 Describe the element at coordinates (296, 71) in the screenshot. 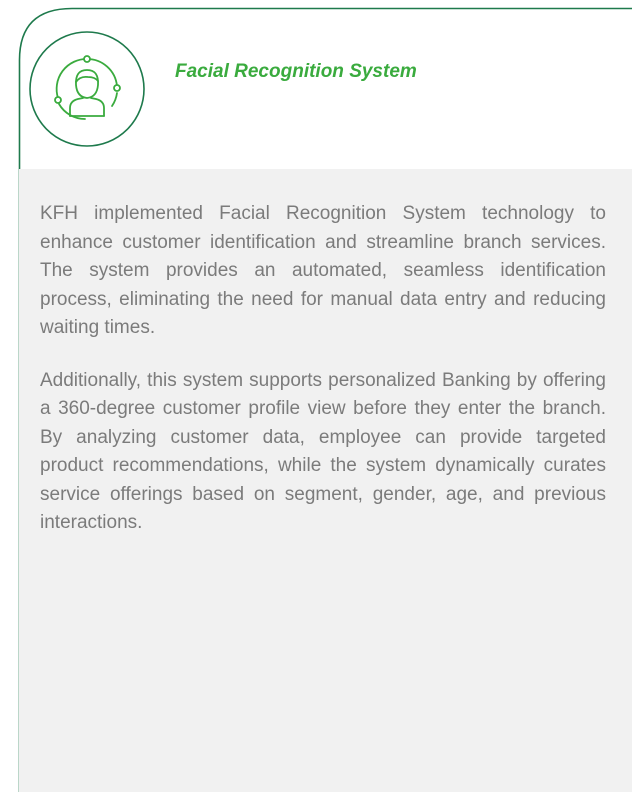

I see `card-title: Facial Recognition System` at that location.